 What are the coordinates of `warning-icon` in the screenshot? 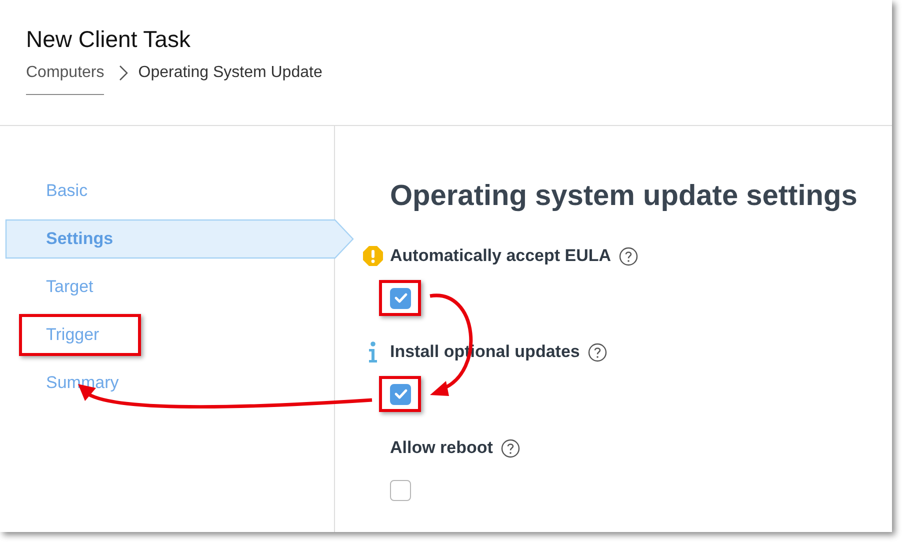 It's located at (373, 256).